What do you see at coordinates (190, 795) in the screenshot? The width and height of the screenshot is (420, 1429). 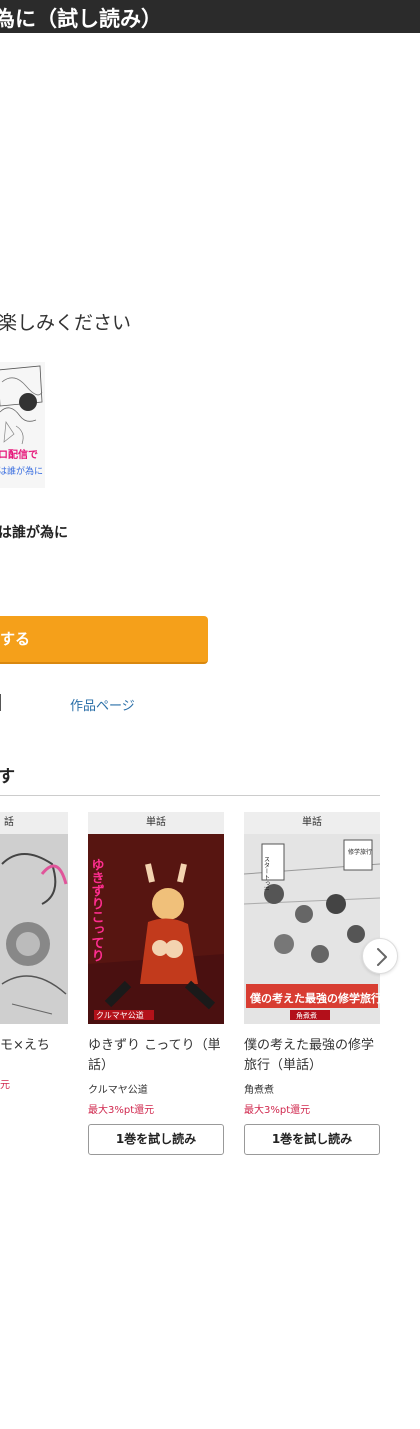 I see `section-divider` at bounding box center [190, 795].